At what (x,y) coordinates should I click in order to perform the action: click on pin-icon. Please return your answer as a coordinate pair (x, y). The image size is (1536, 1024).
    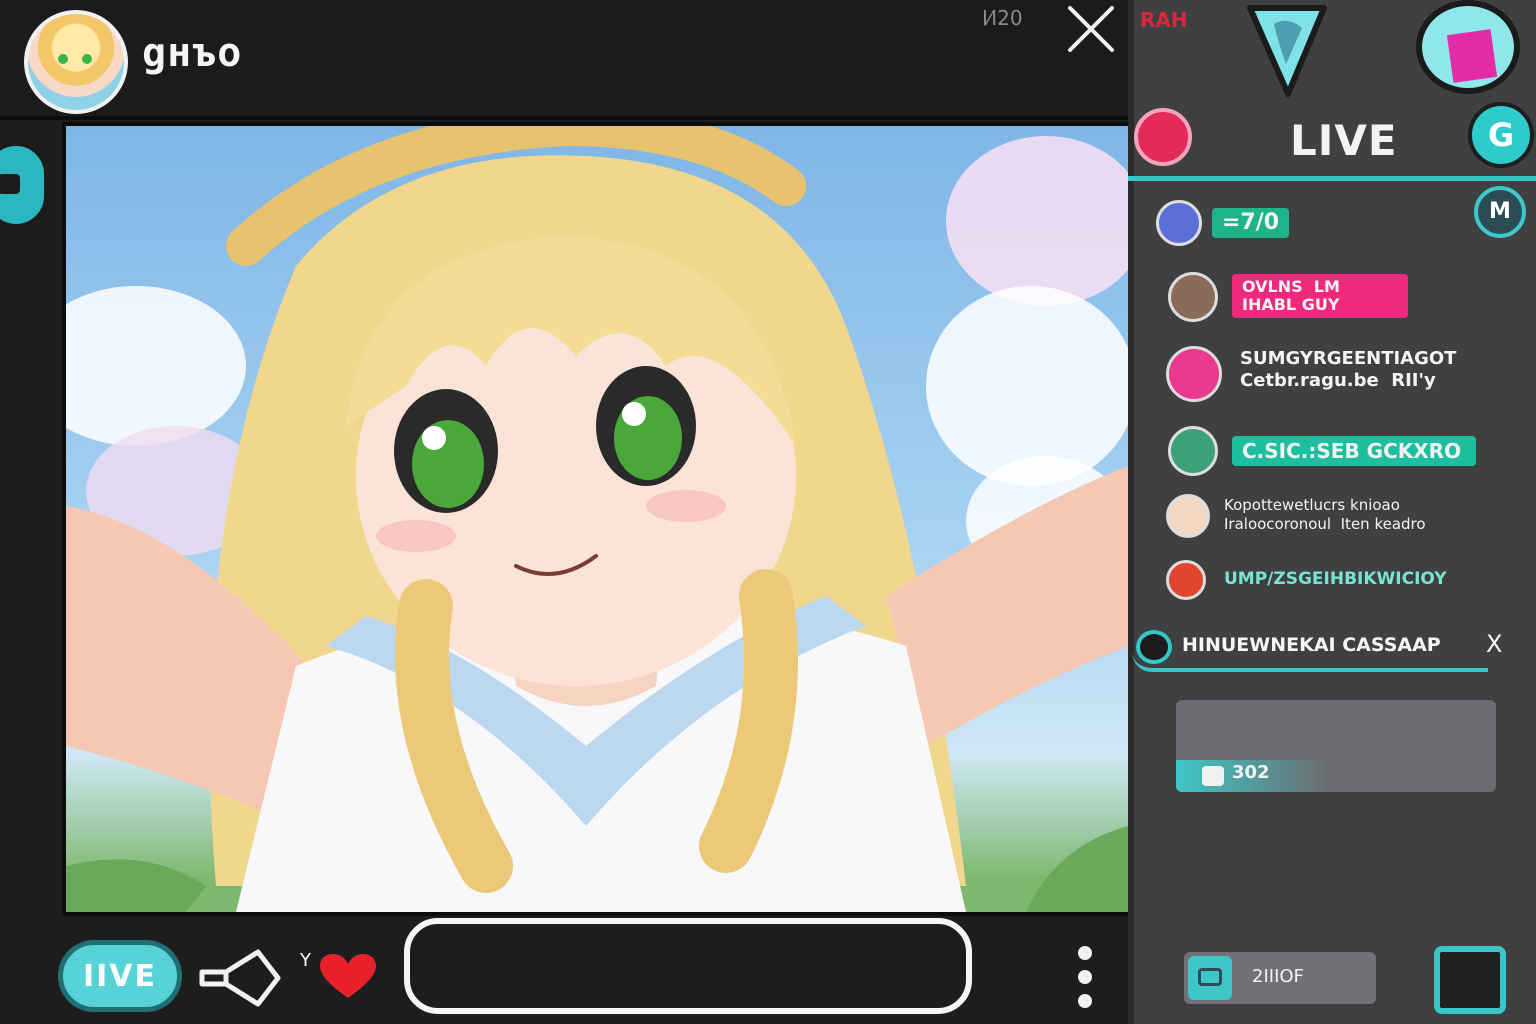
    Looking at the image, I should click on (1154, 647).